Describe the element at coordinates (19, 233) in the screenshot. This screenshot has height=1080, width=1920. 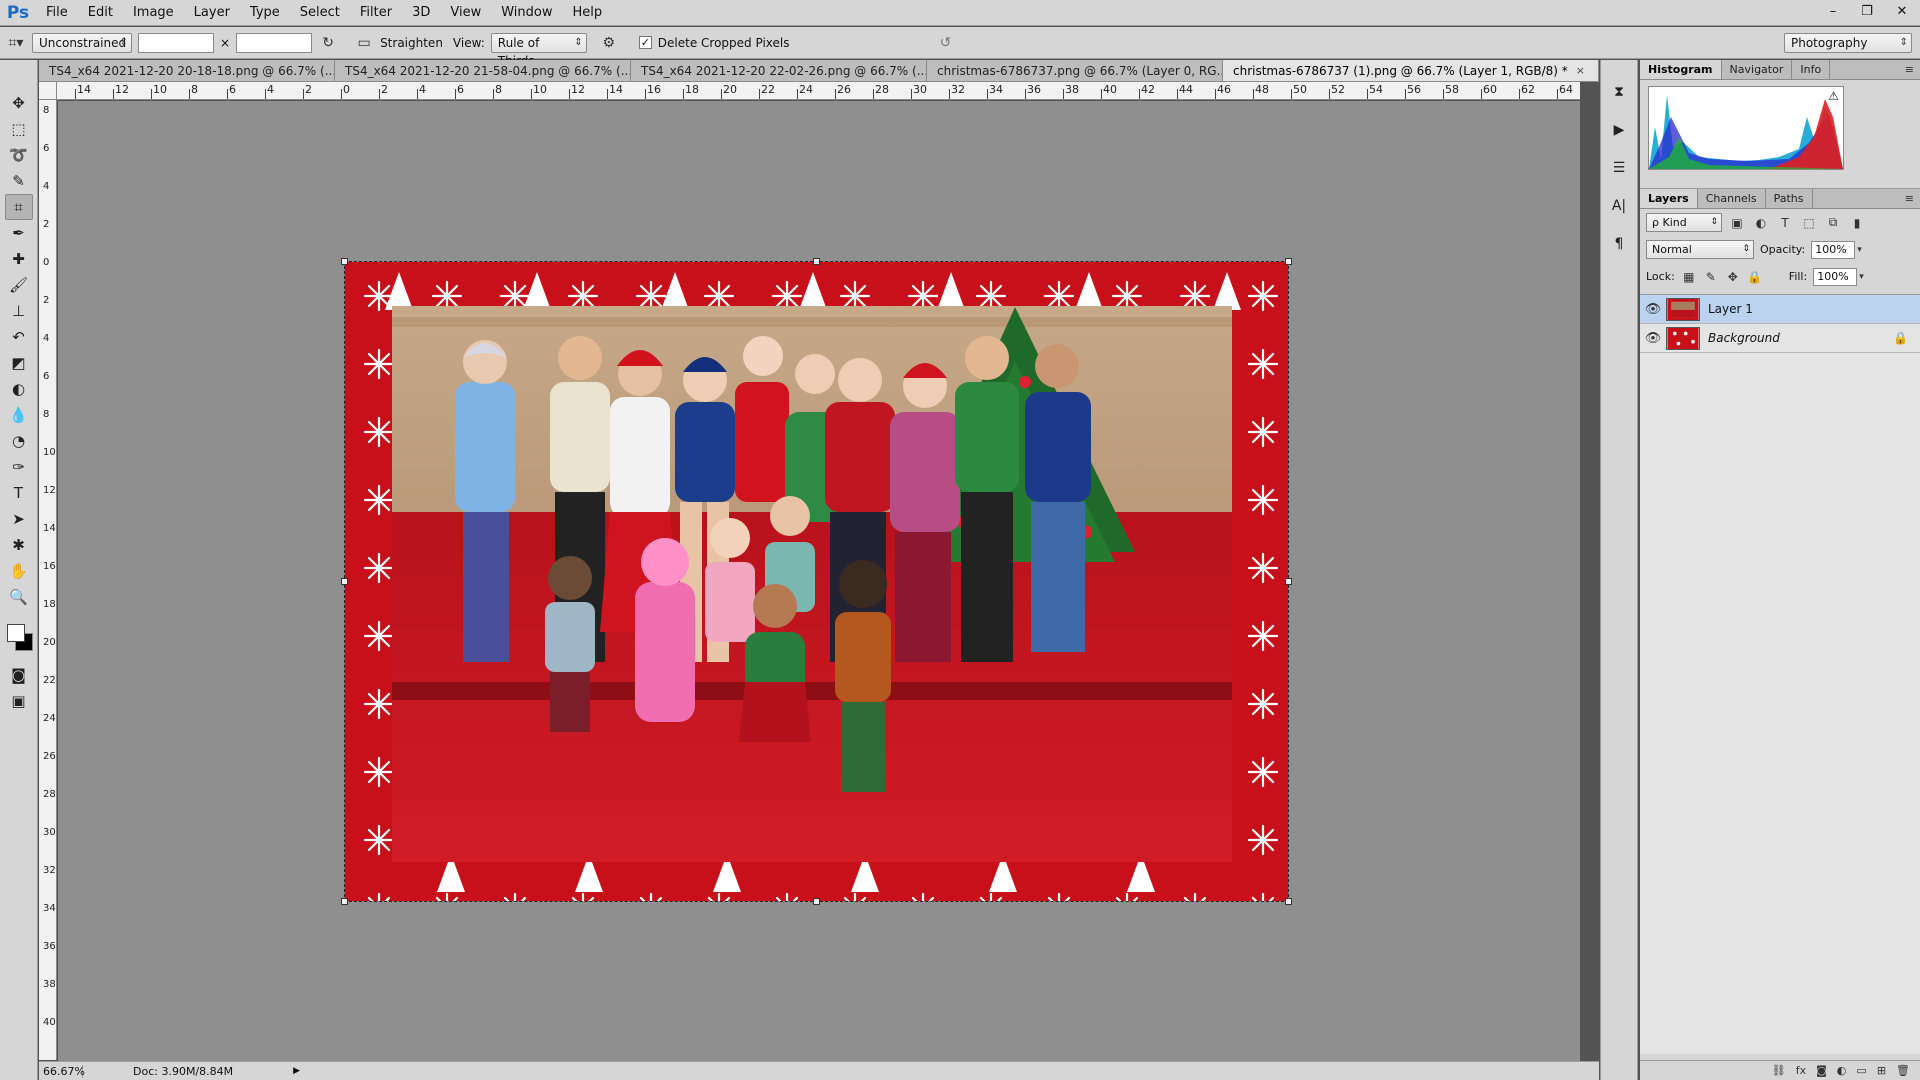
I see `eyedropper-tool-icon: ✒` at that location.